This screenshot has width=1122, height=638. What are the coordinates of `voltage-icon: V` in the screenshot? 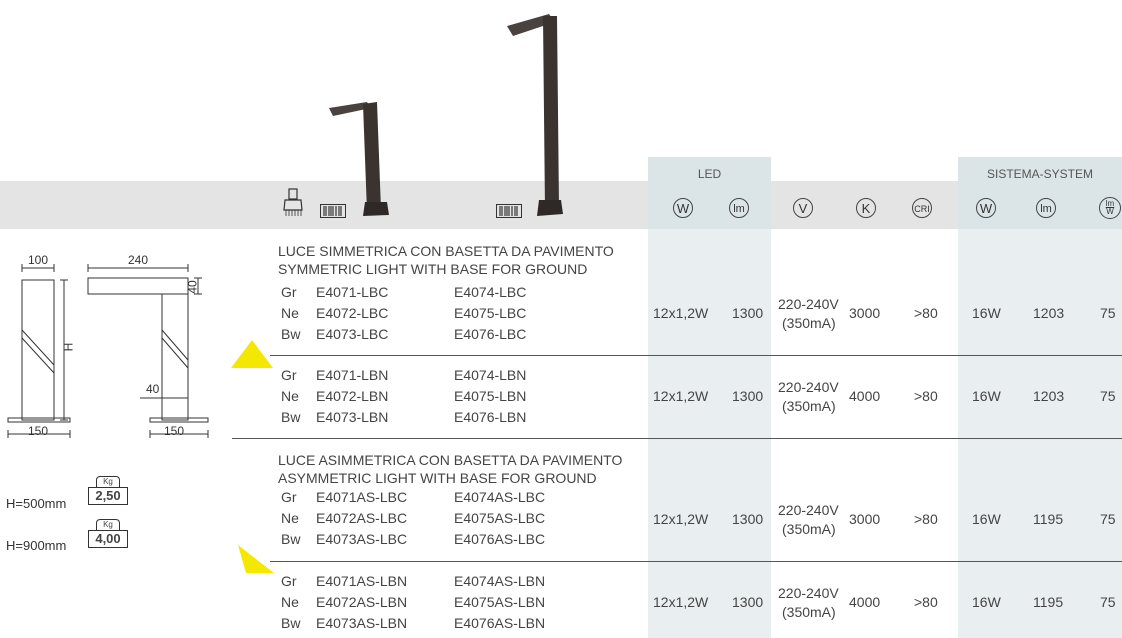 It's located at (803, 208).